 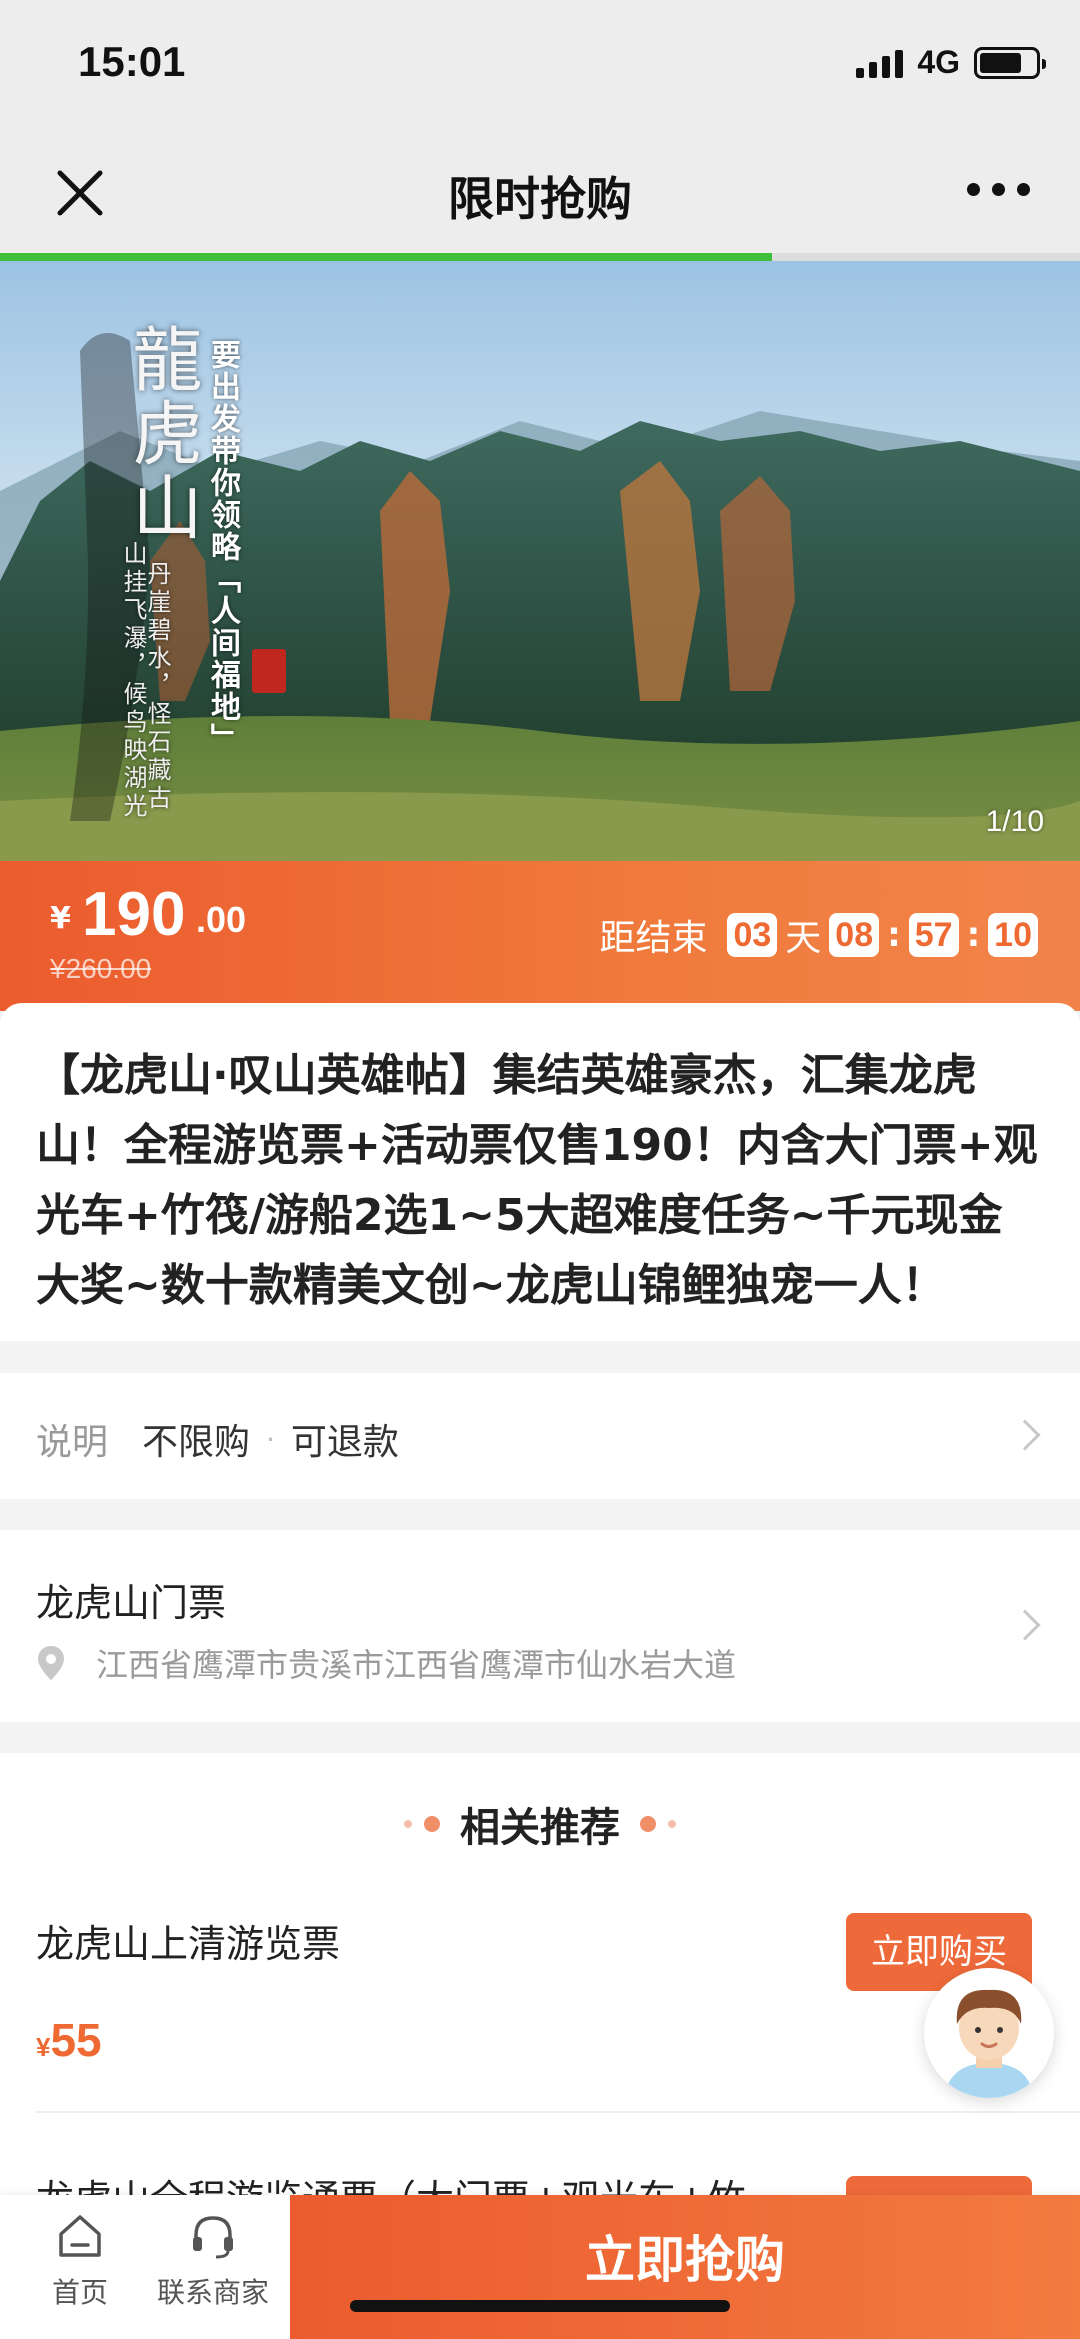 I want to click on tab-home-label: 首页, so click(x=79, y=2292).